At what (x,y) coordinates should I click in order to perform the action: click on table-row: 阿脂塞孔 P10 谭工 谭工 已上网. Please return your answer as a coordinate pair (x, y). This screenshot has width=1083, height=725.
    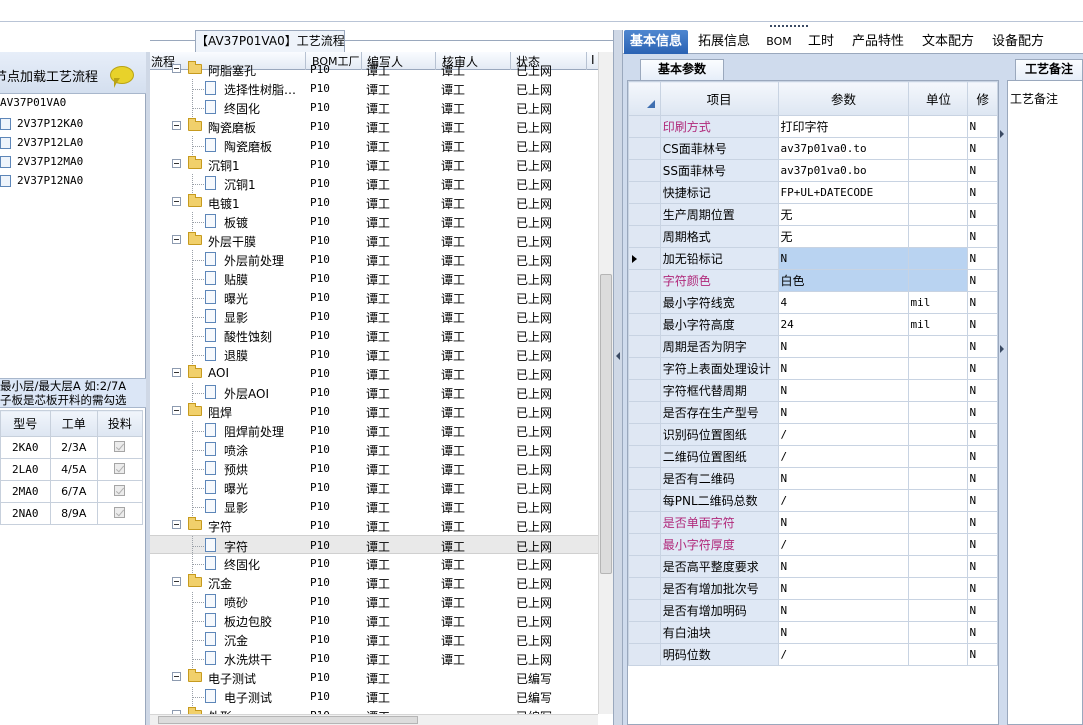
    Looking at the image, I should click on (374, 69).